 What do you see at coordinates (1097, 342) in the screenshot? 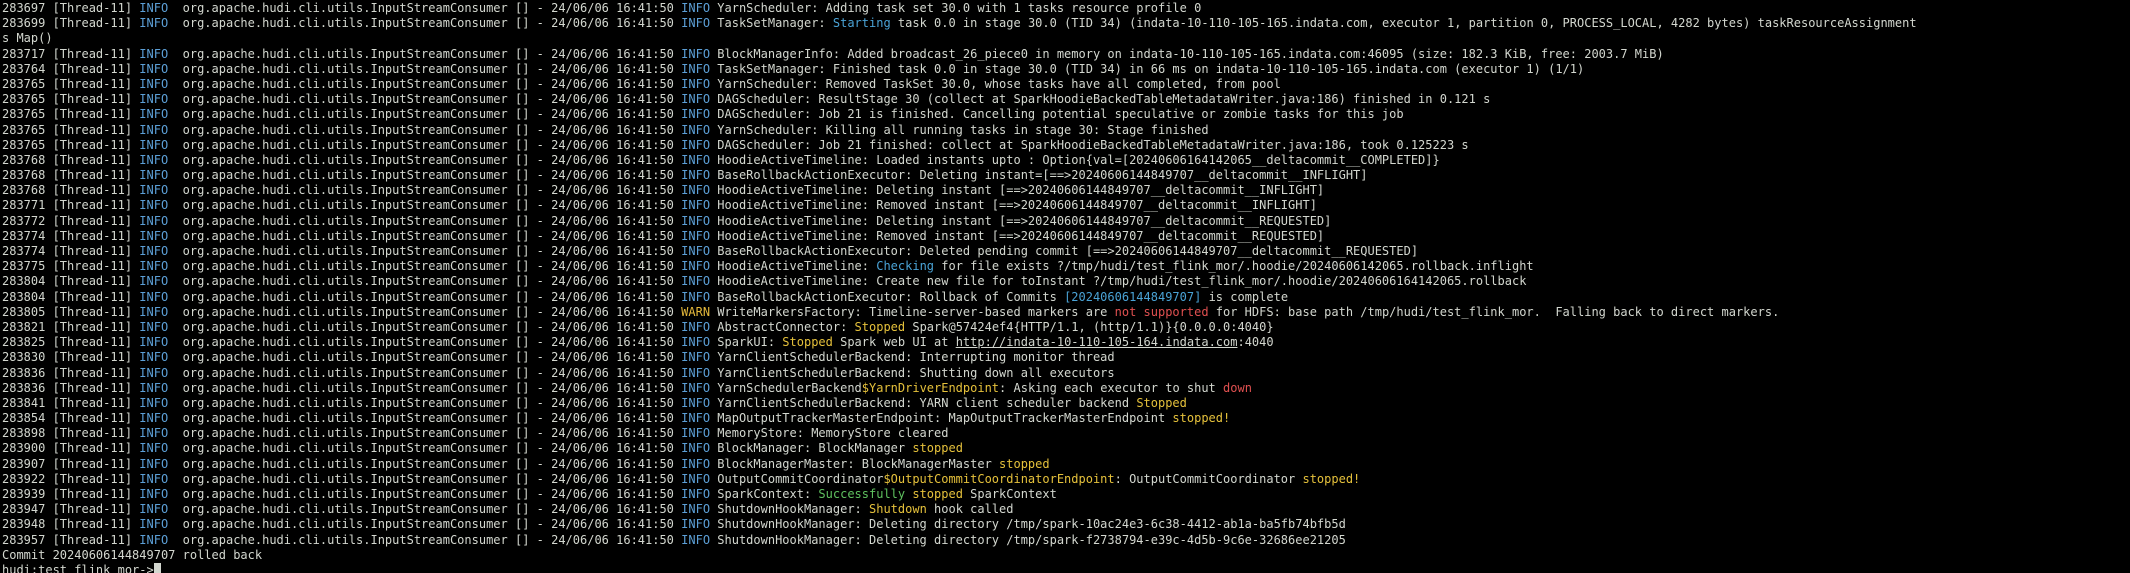
I see `log-link: http://indata-10-110-105-164.indata.com` at bounding box center [1097, 342].